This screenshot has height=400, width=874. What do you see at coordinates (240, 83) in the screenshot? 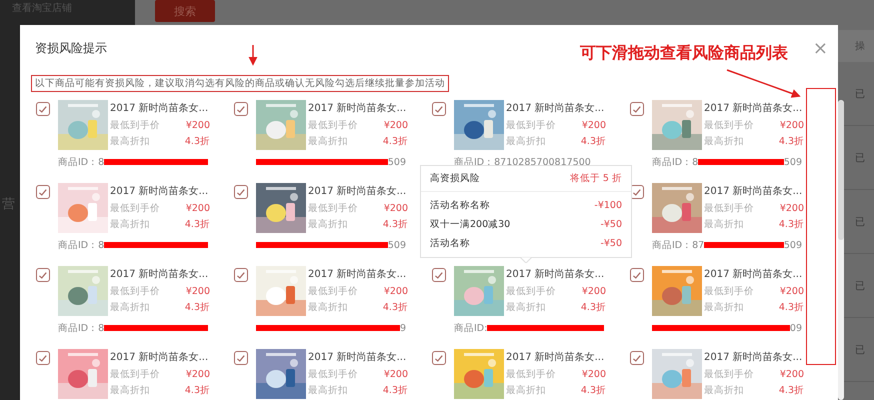
I see `notice-text: 以下商品可能有资损风险，建议取消勾选有风险的商品或确认无风险勾选后继续批量参加活动` at bounding box center [240, 83].